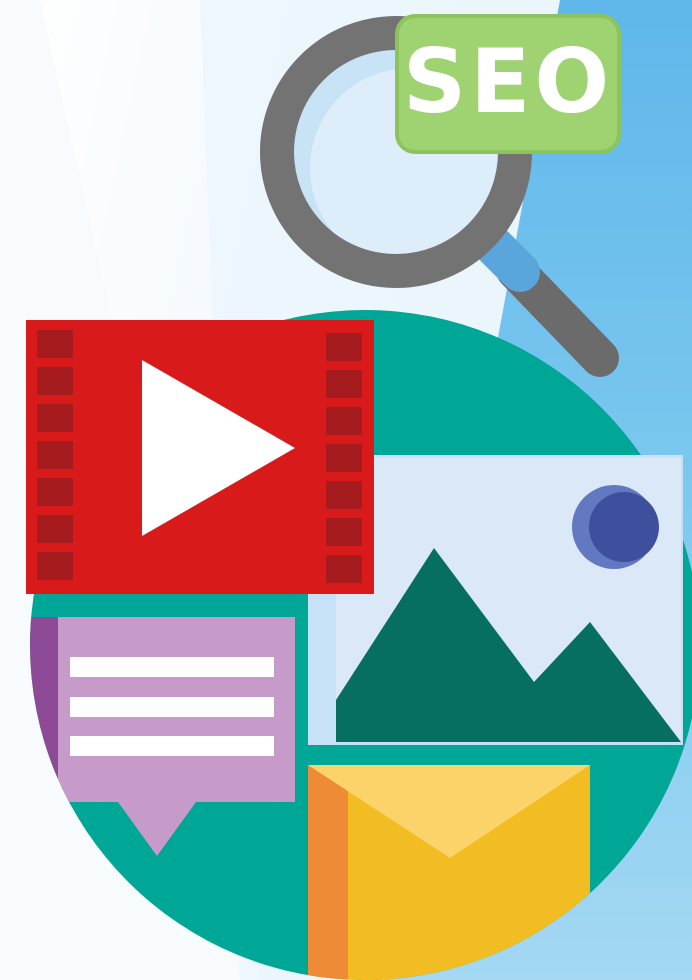 The height and width of the screenshot is (980, 692). What do you see at coordinates (344, 458) in the screenshot?
I see `film-strip-right` at bounding box center [344, 458].